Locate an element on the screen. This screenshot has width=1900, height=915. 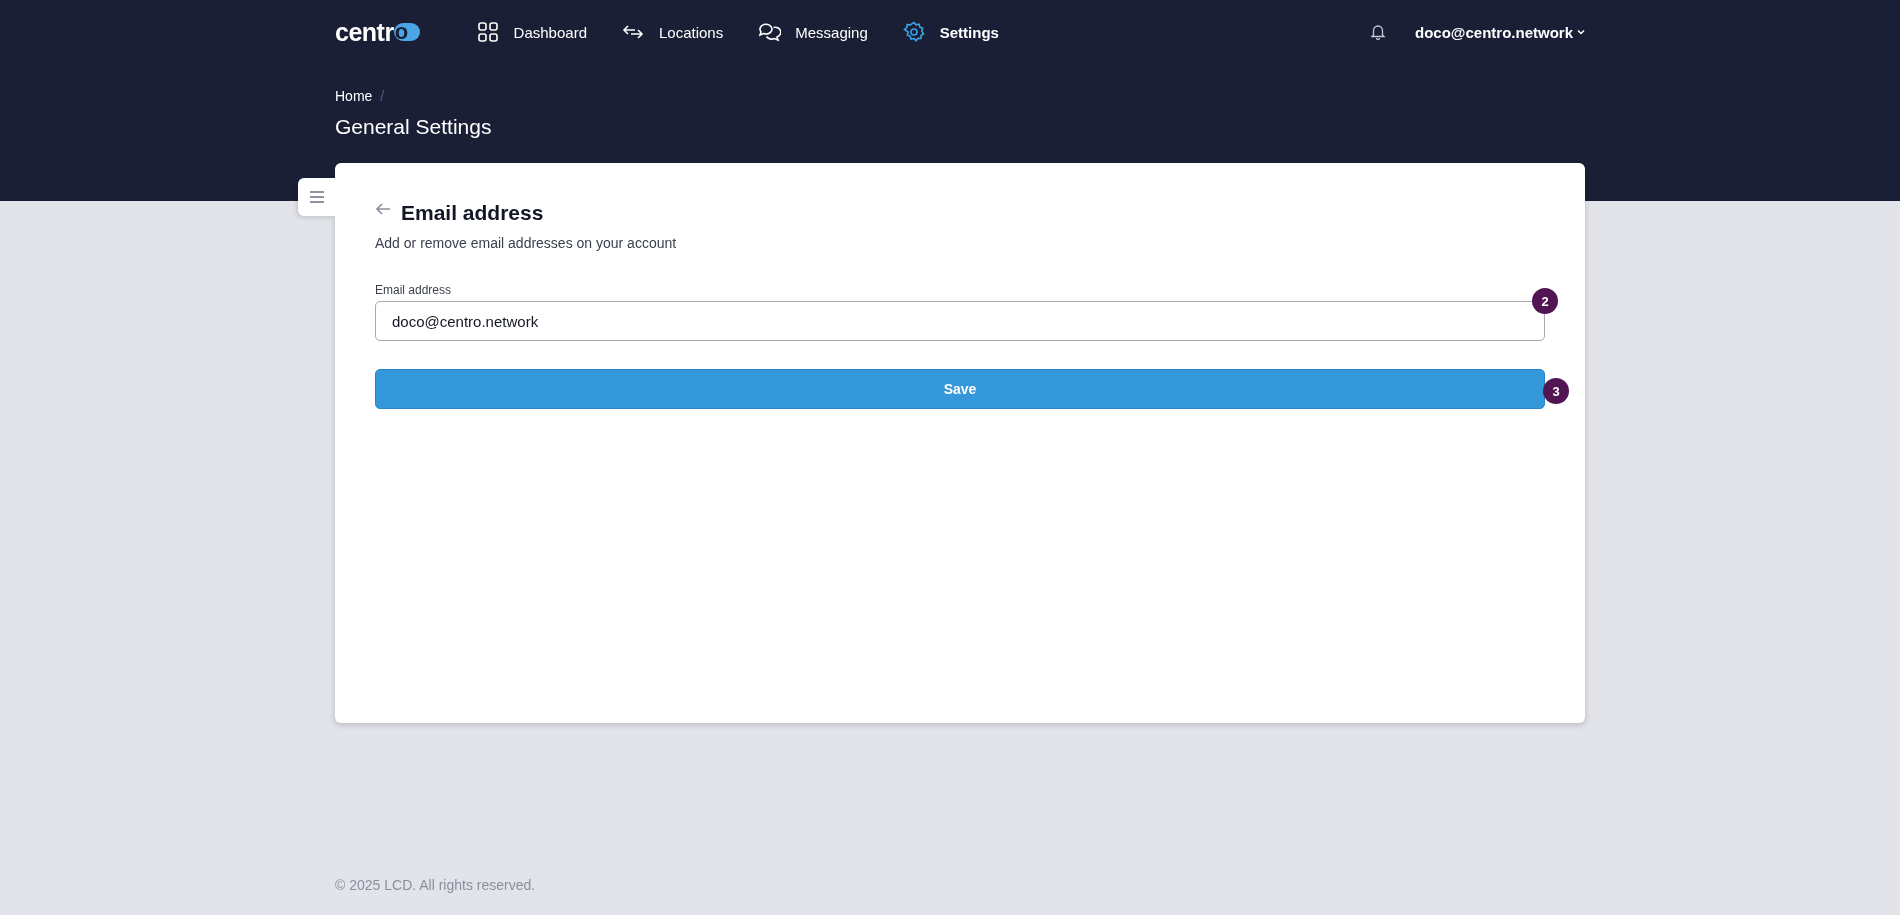
step-badge: 3 is located at coordinates (1556, 391).